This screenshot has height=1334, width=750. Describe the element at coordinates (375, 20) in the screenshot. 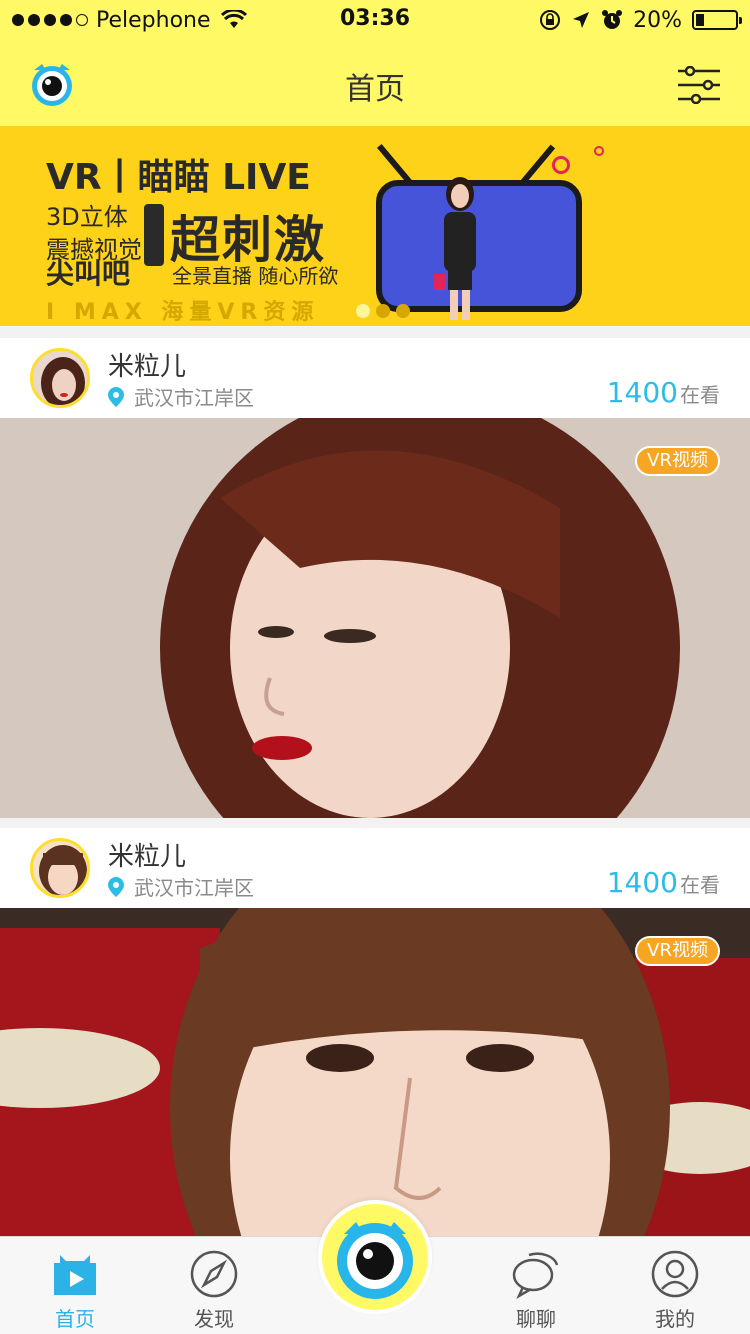

I see `status-bar: Pelephone 03:36 20%` at that location.